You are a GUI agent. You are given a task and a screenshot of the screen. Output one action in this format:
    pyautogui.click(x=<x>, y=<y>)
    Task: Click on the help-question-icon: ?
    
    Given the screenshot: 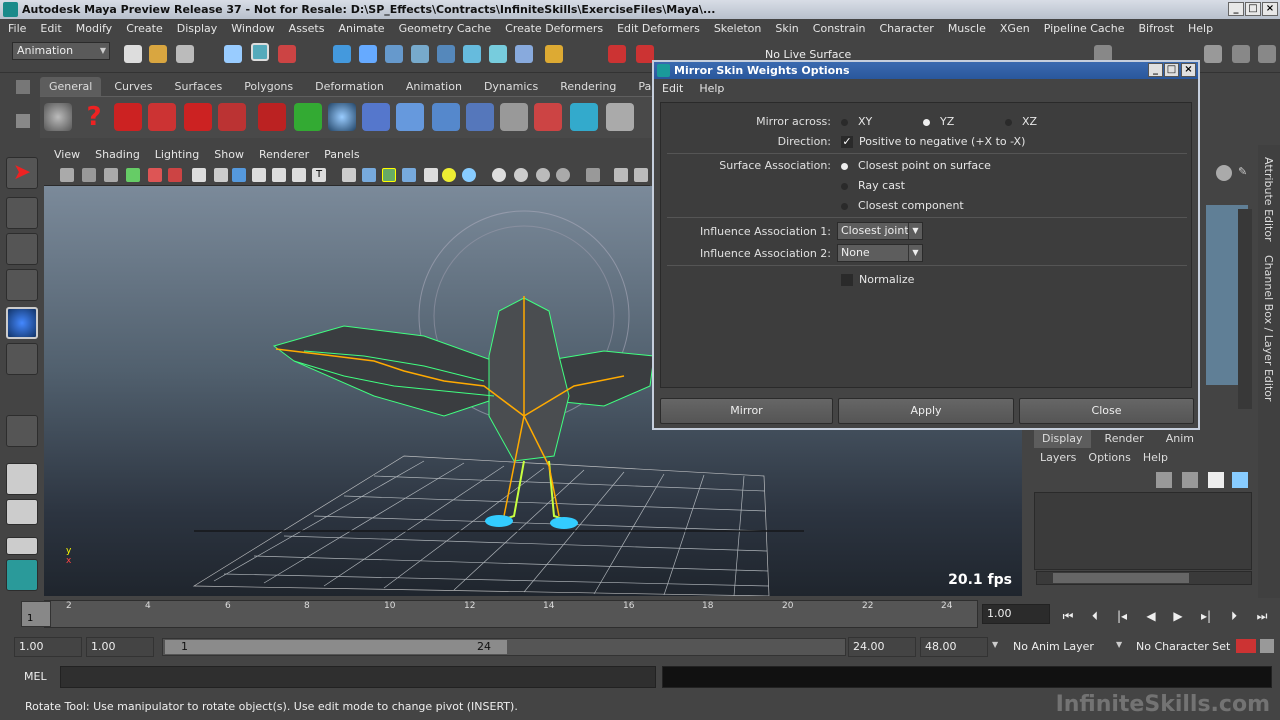 What is the action you would take?
    pyautogui.click(x=94, y=117)
    